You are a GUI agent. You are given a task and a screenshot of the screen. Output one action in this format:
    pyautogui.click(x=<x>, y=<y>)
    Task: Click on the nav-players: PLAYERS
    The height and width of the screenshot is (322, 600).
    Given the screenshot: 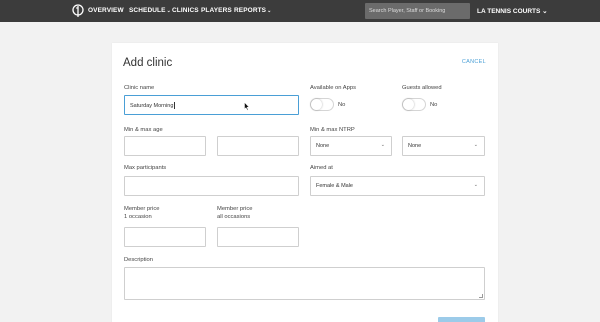 What is the action you would take?
    pyautogui.click(x=216, y=10)
    